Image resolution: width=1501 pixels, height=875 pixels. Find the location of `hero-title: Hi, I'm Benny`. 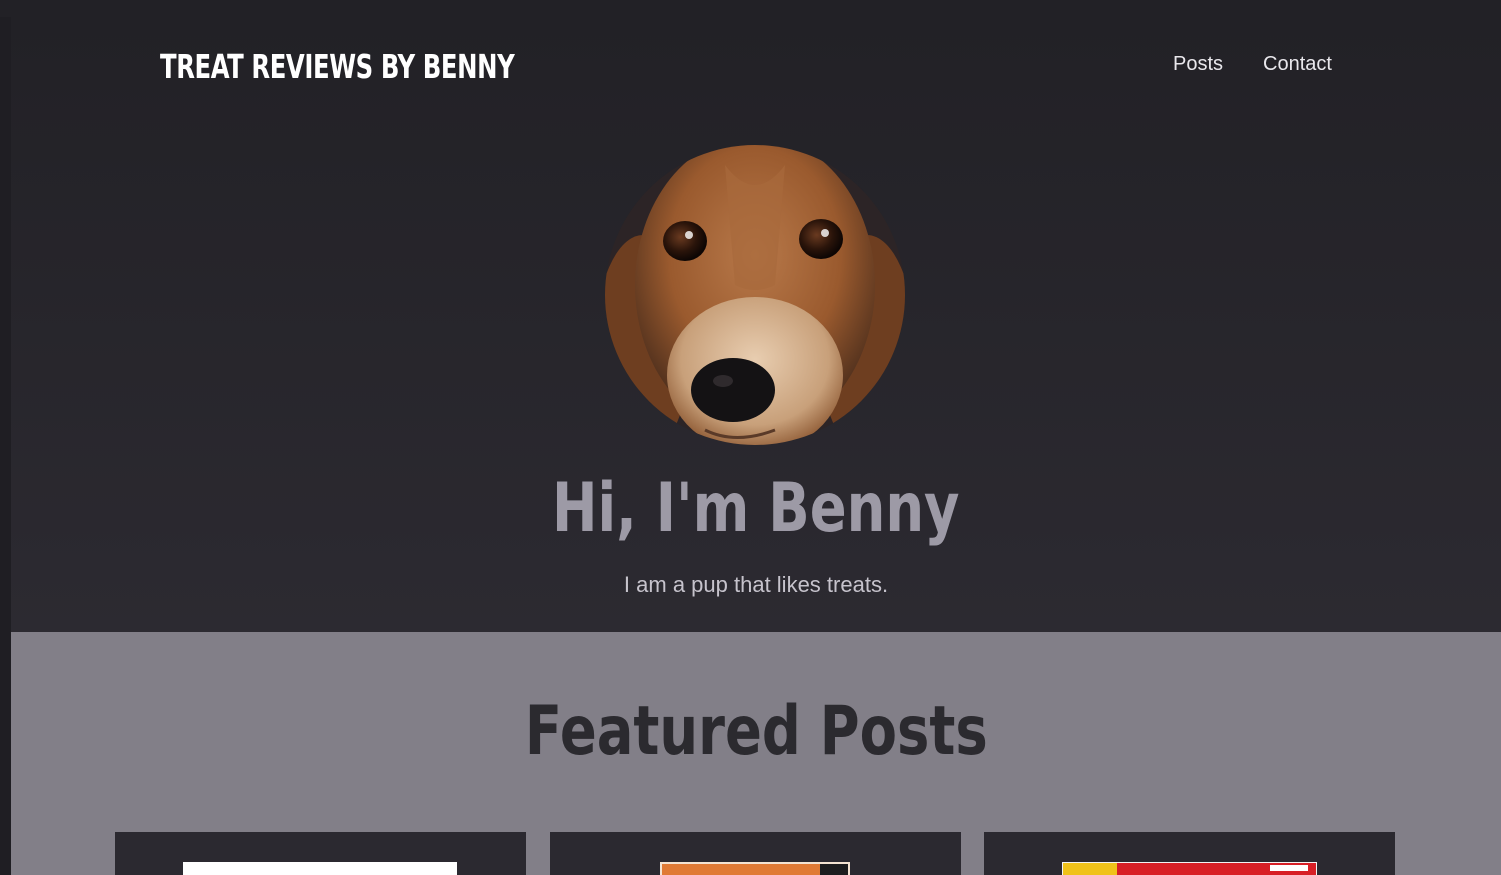

hero-title: Hi, I'm Benny is located at coordinates (756, 508).